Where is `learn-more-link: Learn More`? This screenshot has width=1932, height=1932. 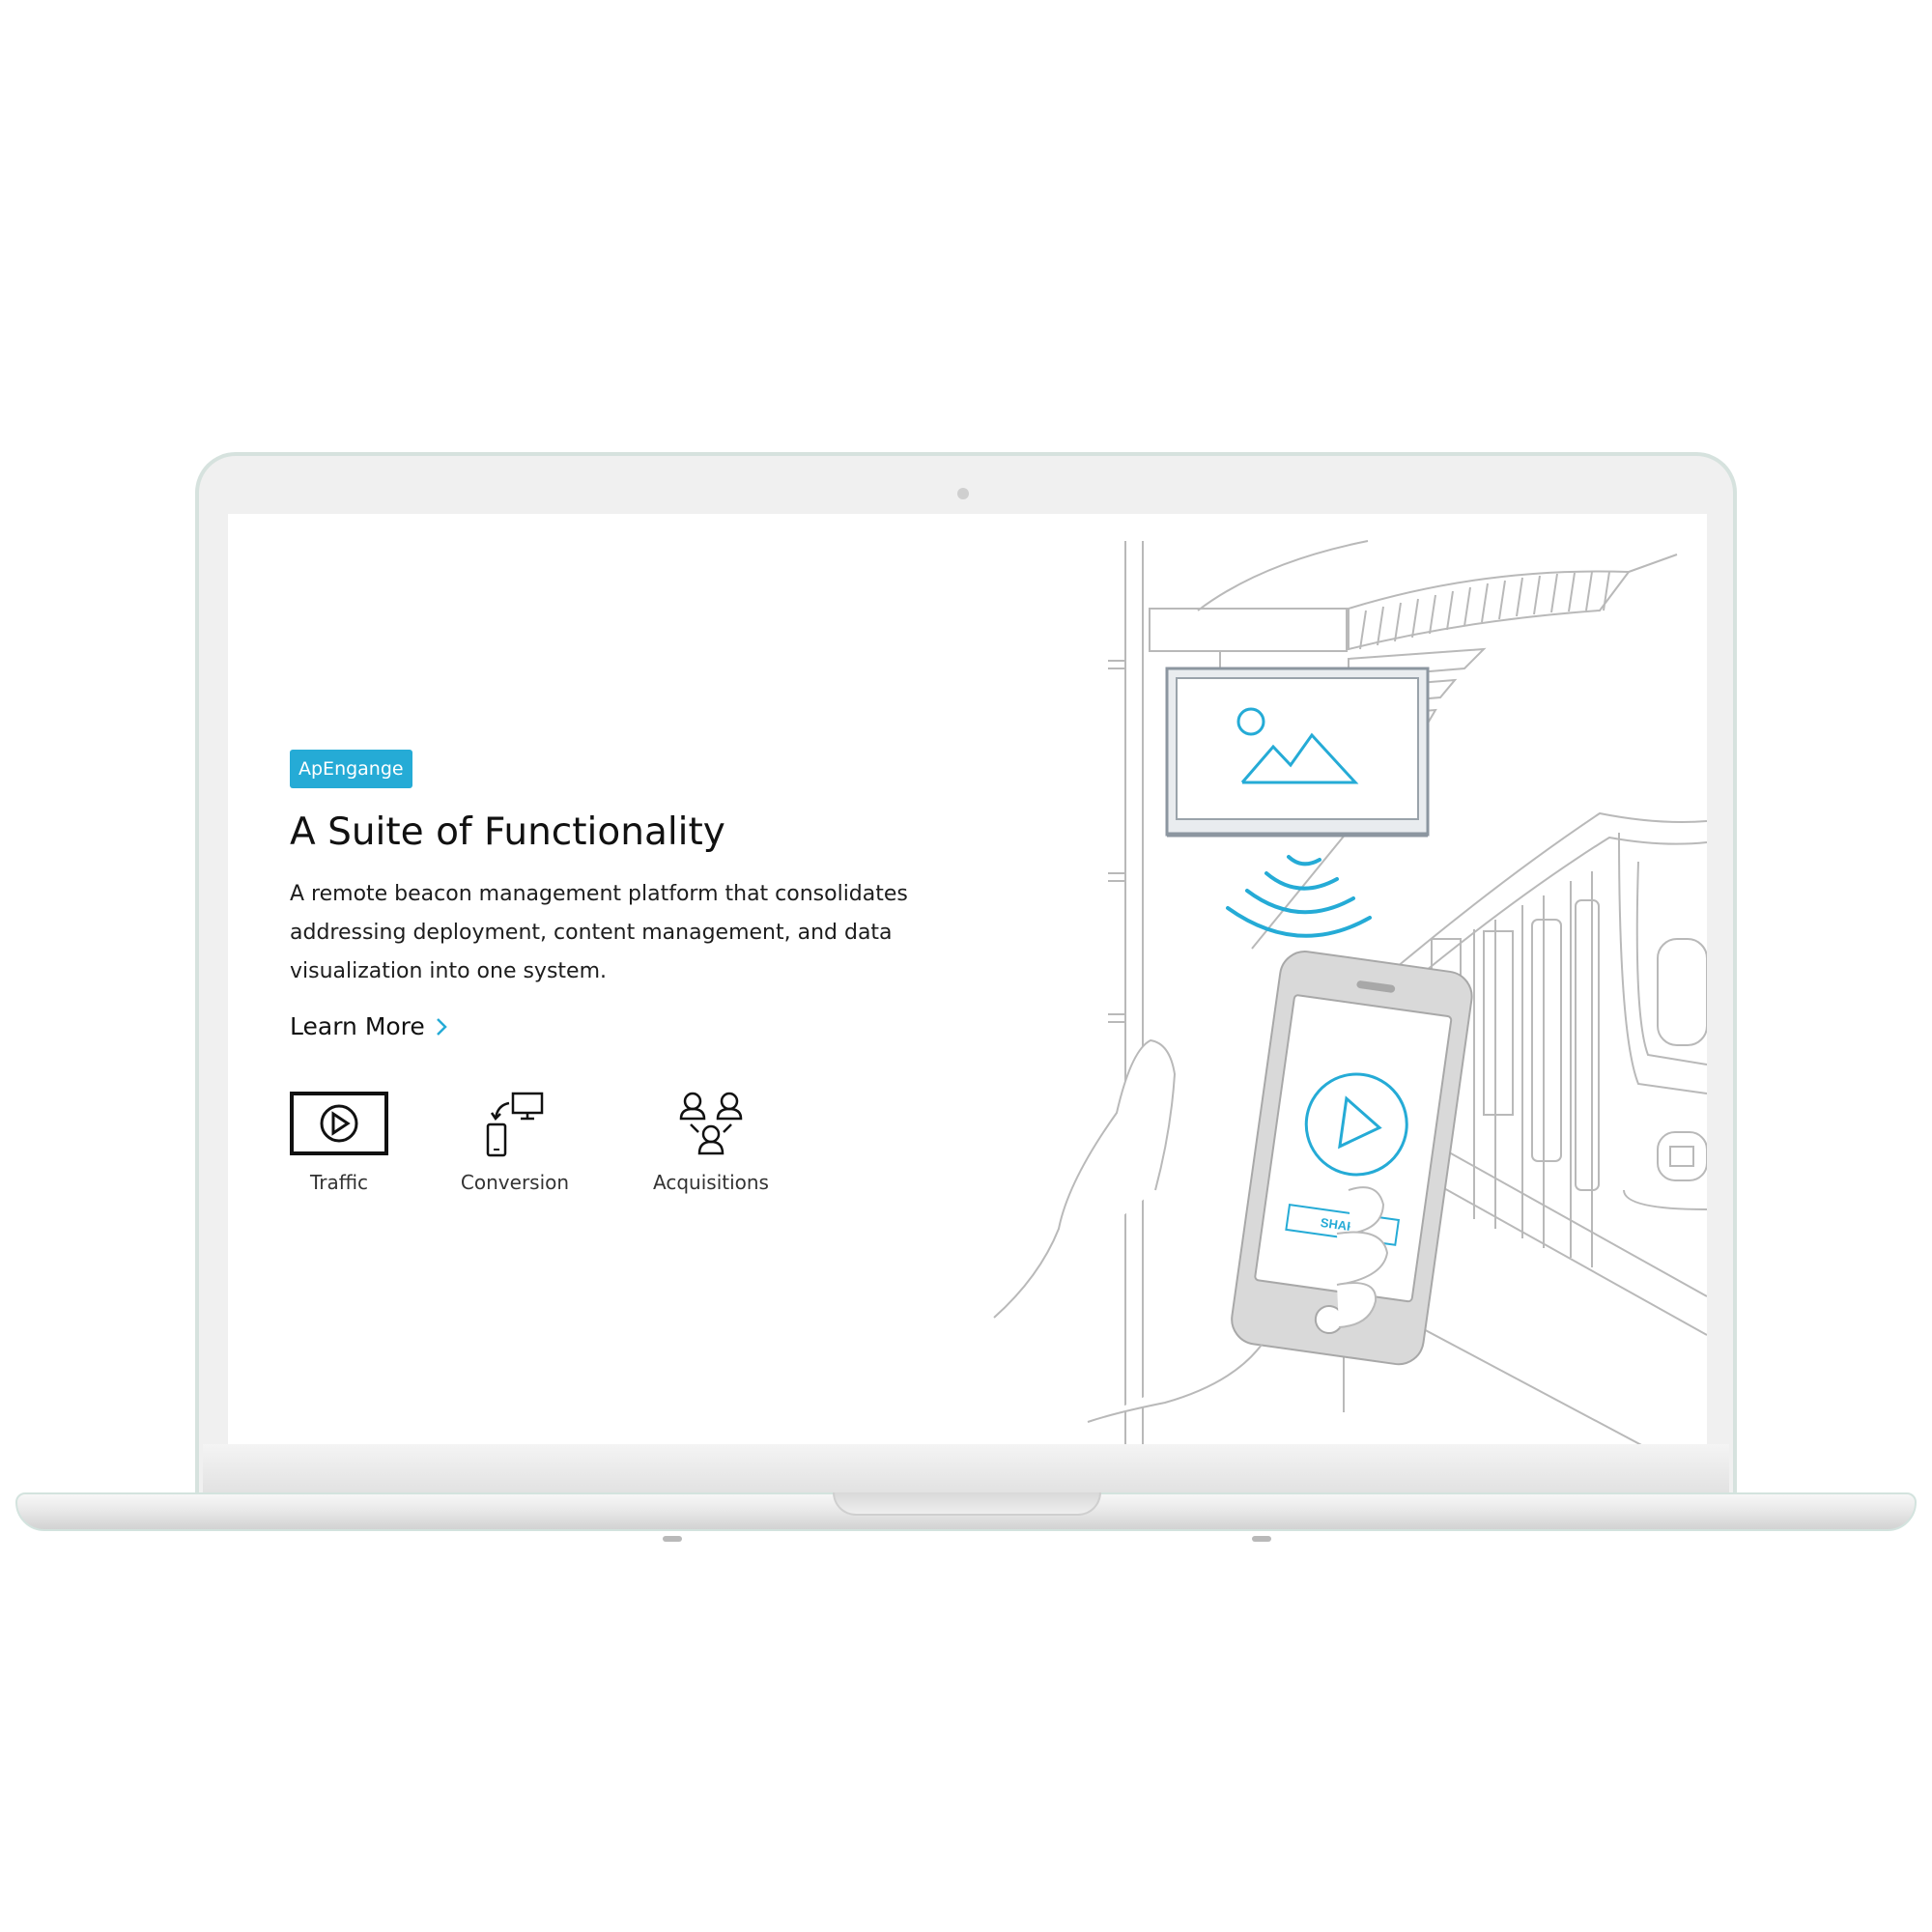 learn-more-link: Learn More is located at coordinates (369, 1026).